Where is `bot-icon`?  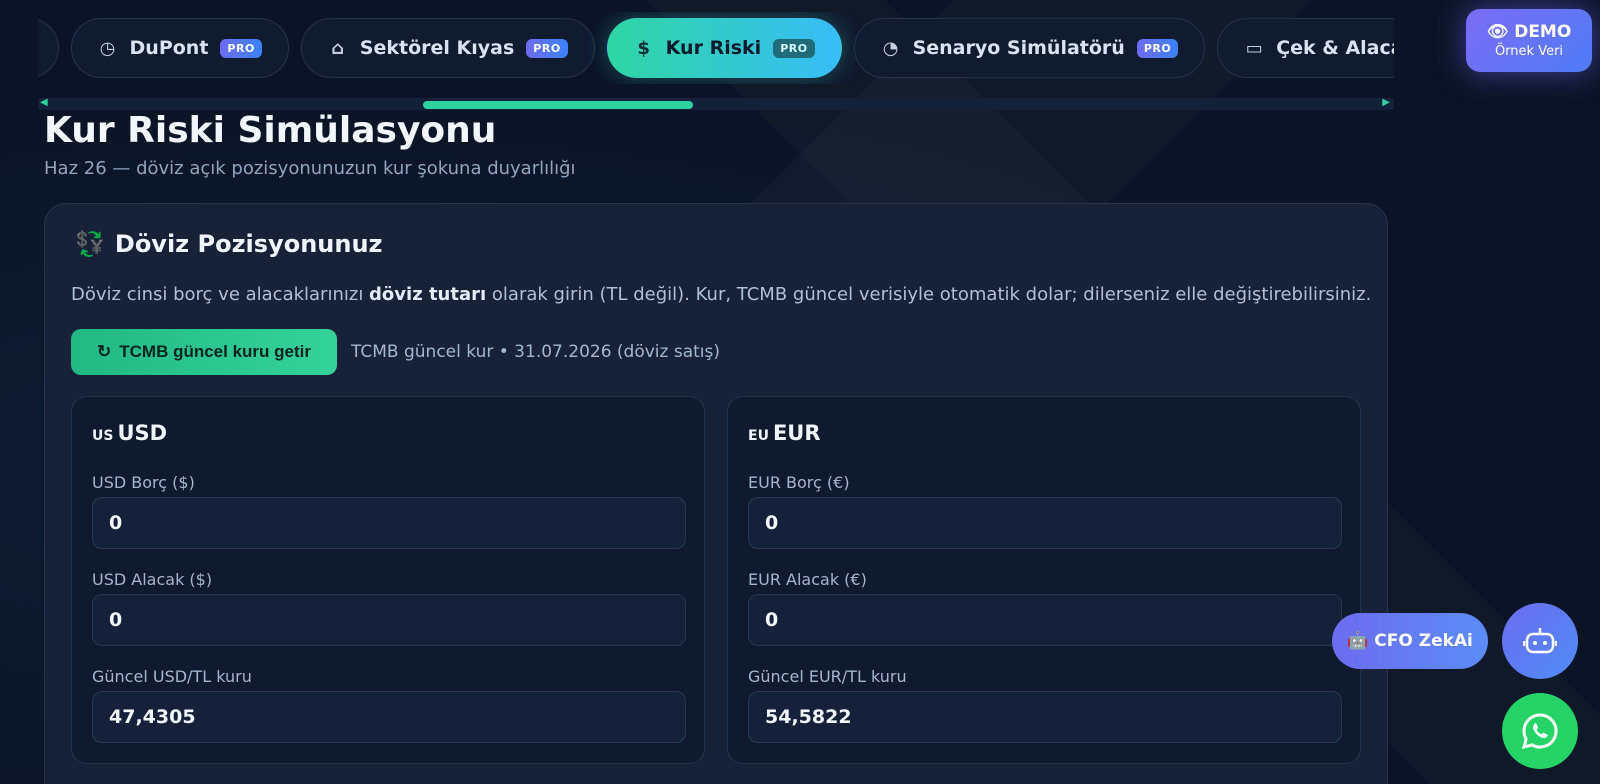 bot-icon is located at coordinates (1540, 641).